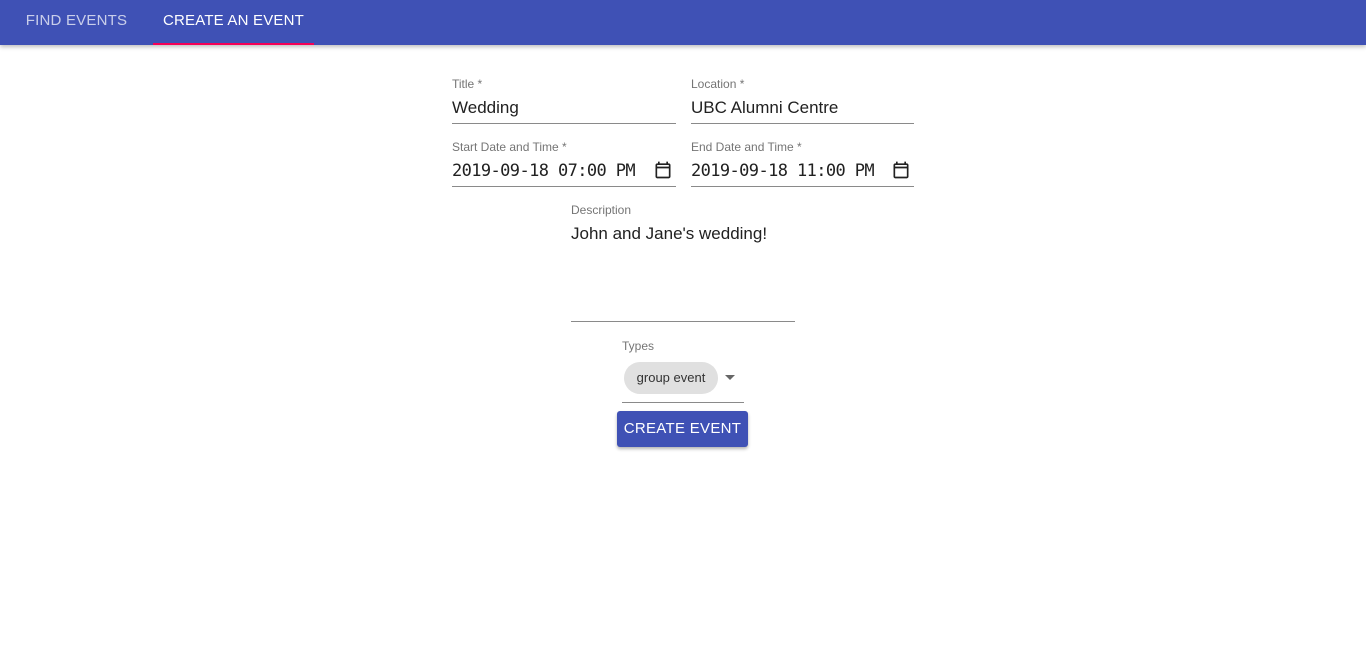 This screenshot has height=658, width=1366. What do you see at coordinates (802, 186) in the screenshot?
I see `end-datetime-underline` at bounding box center [802, 186].